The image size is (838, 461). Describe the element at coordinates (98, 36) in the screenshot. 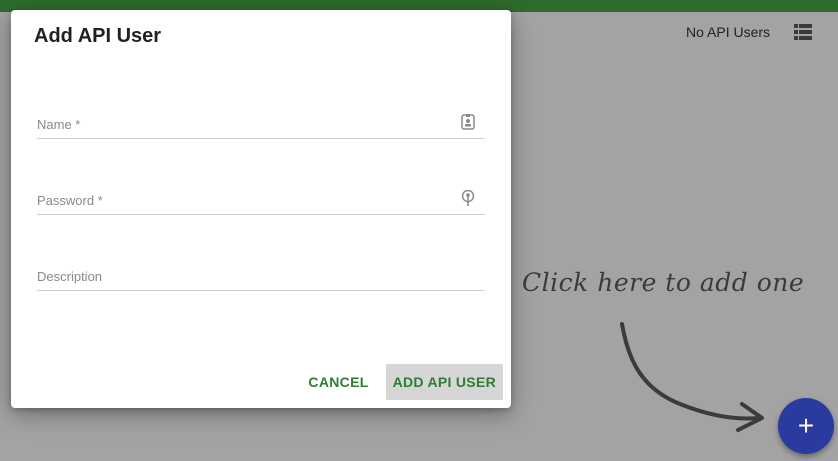

I see `dialog-title: Add API User` at that location.